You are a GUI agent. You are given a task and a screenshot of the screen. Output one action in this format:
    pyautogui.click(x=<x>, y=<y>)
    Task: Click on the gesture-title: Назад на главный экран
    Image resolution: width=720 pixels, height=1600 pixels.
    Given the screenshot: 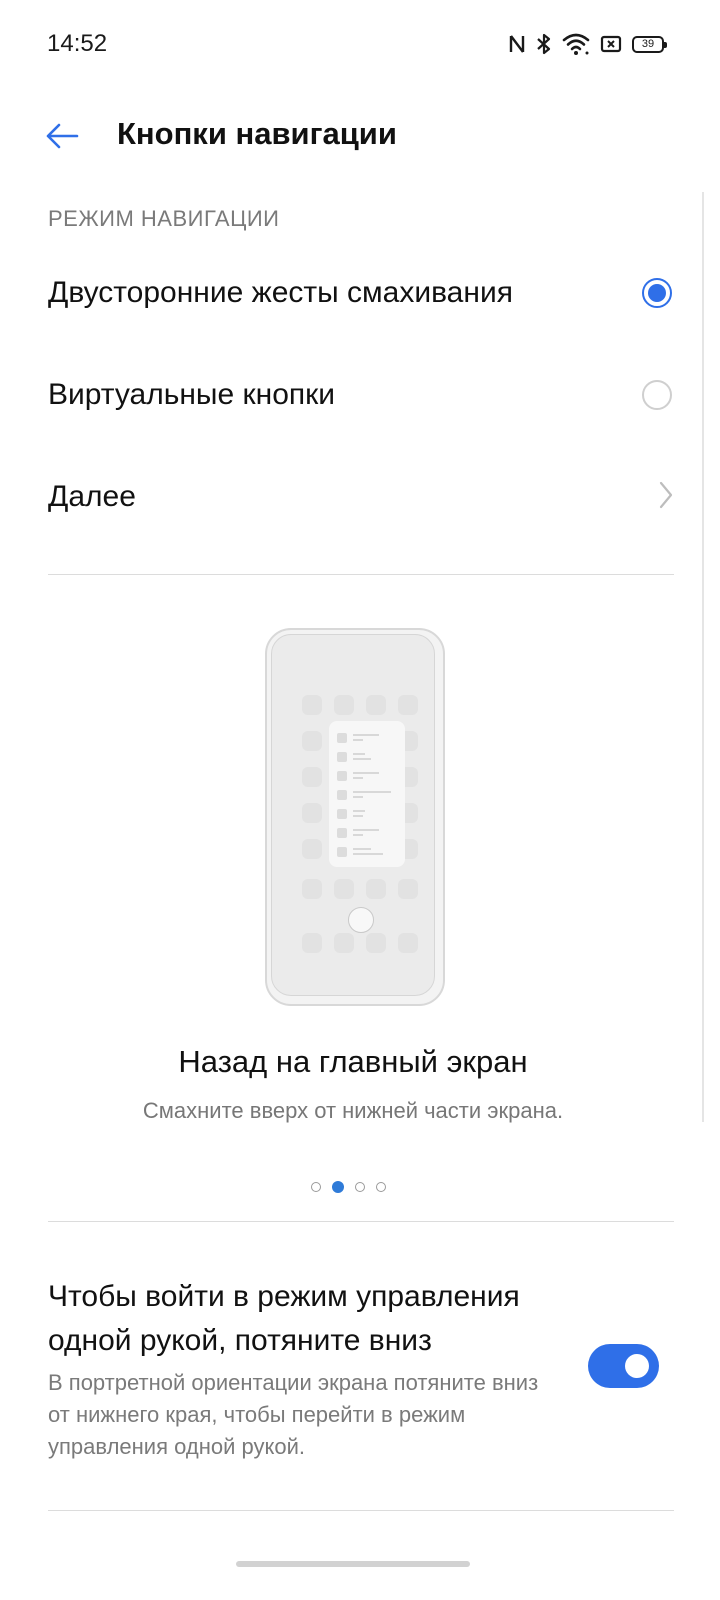 What is the action you would take?
    pyautogui.click(x=353, y=1061)
    